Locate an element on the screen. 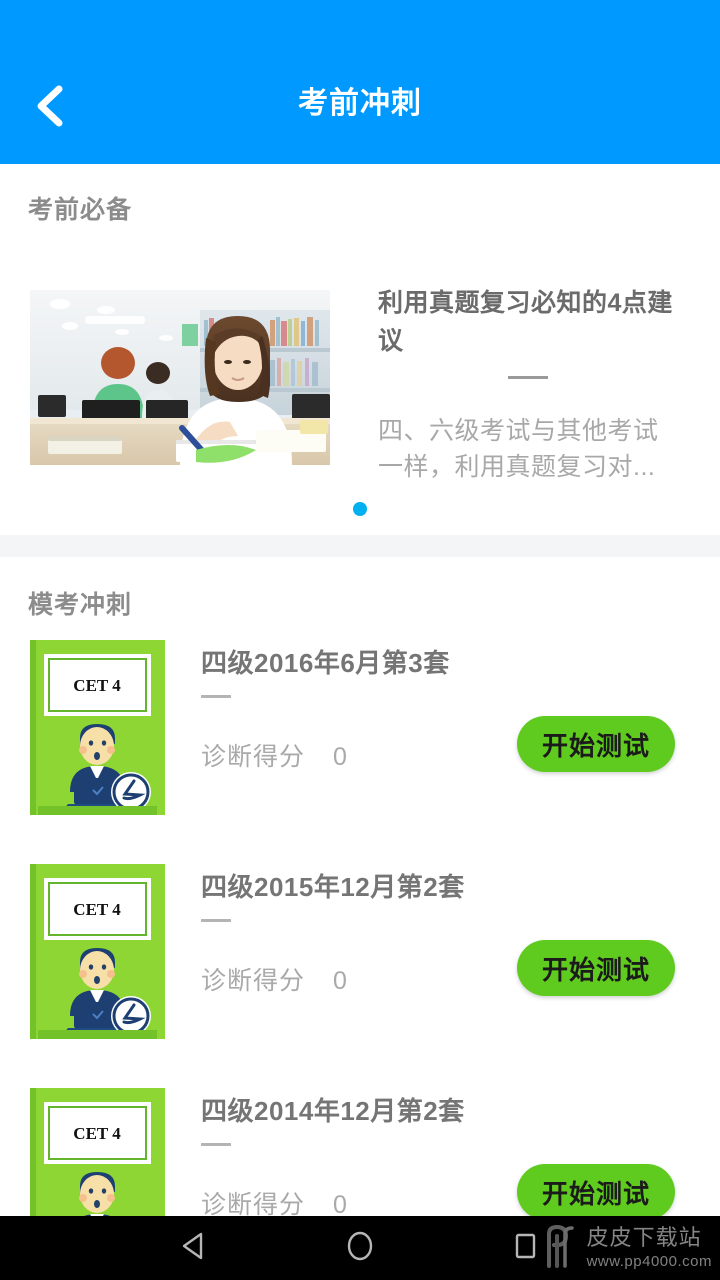 The image size is (720, 1280). watermark-text: 皮皮下载站 www.pp4000.com is located at coordinates (649, 1247).